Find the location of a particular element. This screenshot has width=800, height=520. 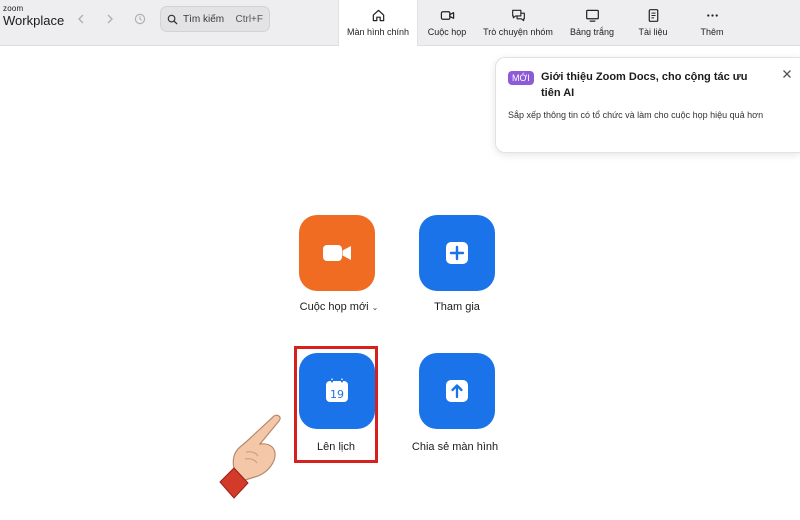

chevron-right-icon is located at coordinates (110, 19).